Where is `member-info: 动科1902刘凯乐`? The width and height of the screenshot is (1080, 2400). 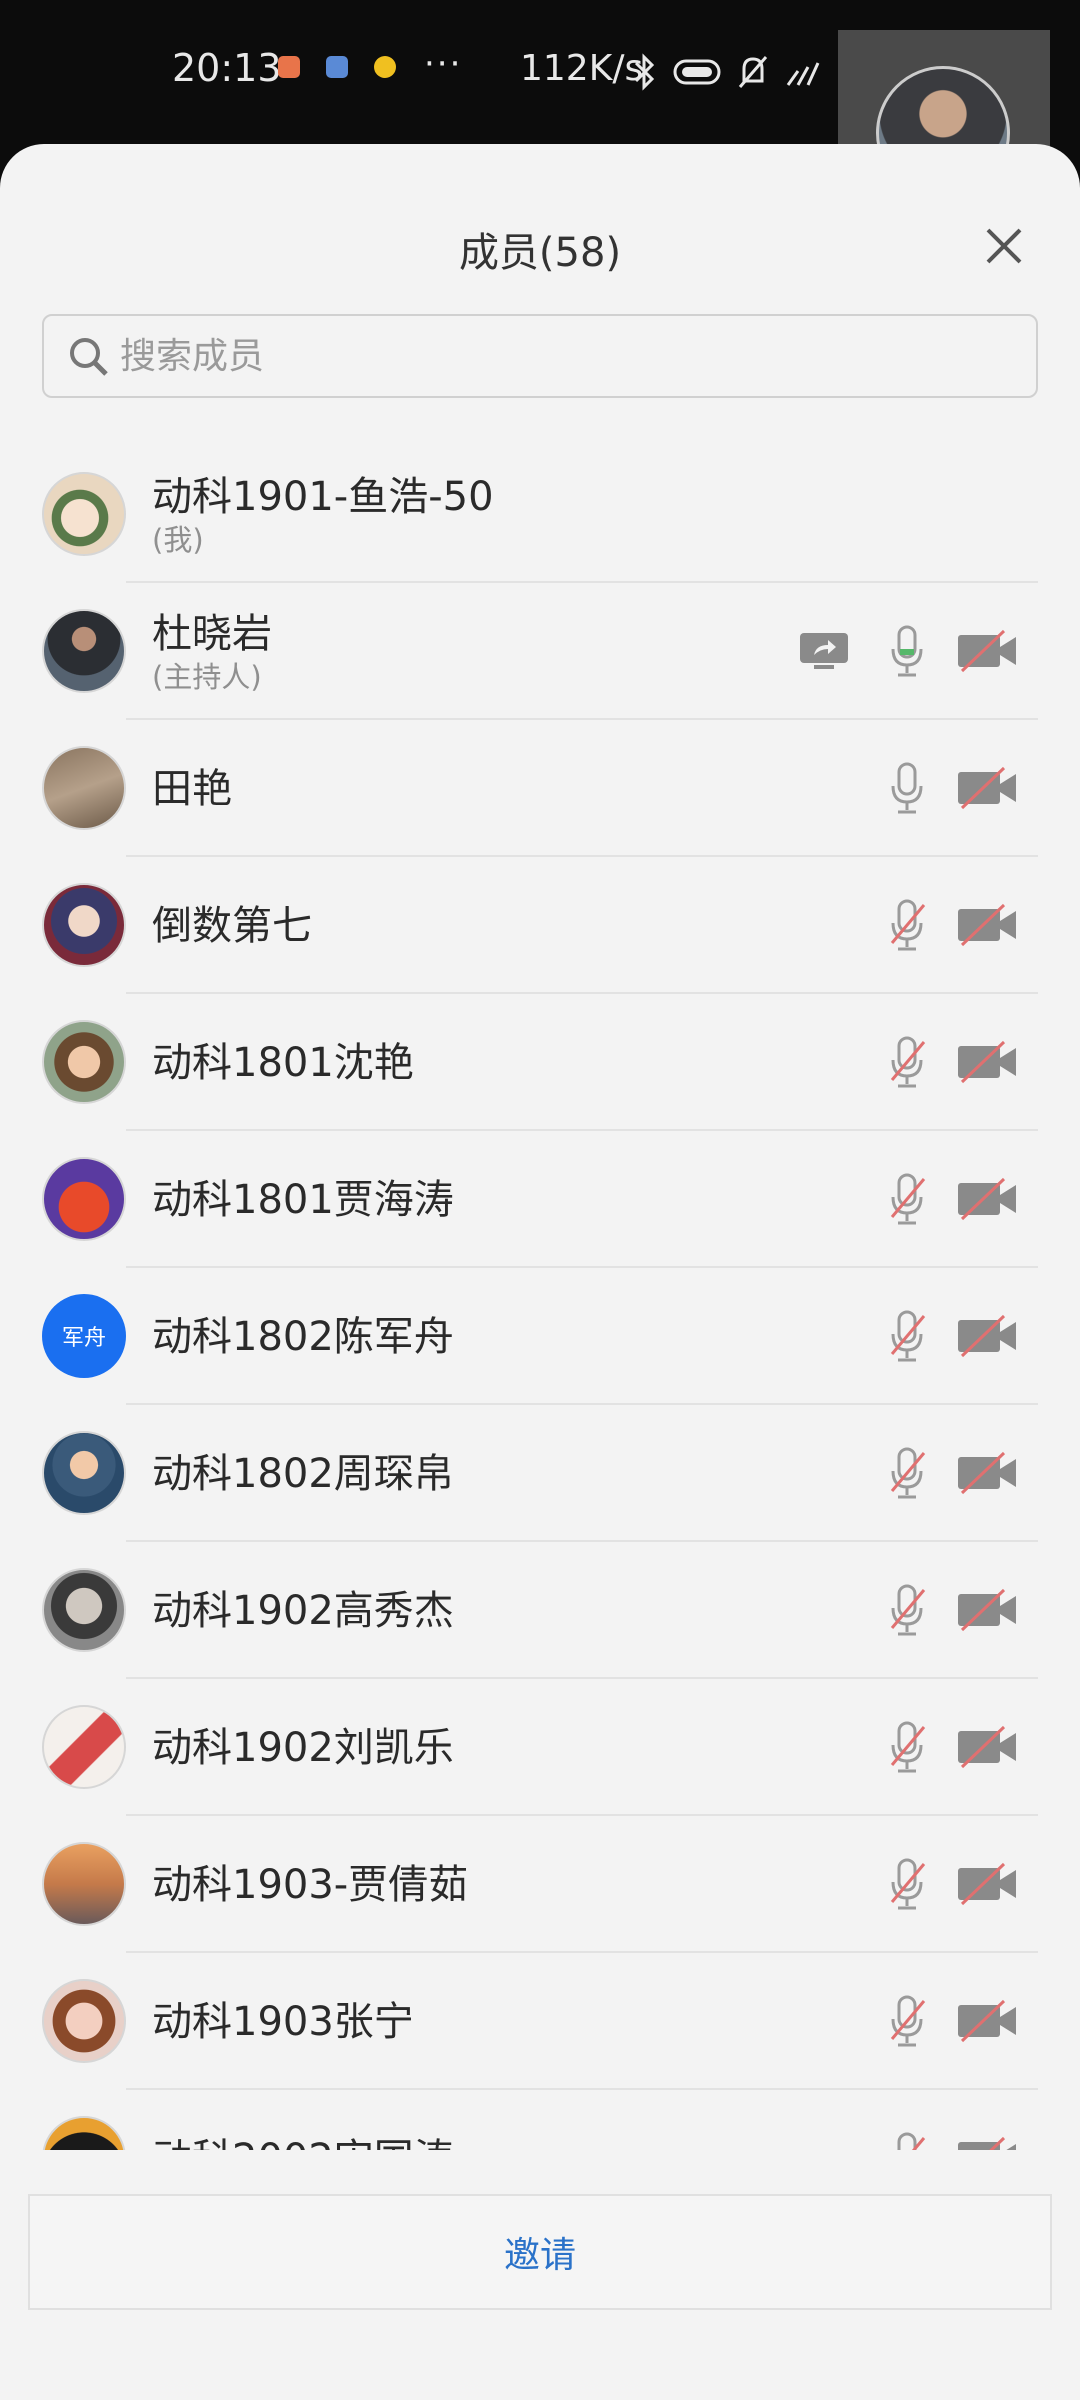
member-info: 动科1902刘凯乐 is located at coordinates (303, 1747).